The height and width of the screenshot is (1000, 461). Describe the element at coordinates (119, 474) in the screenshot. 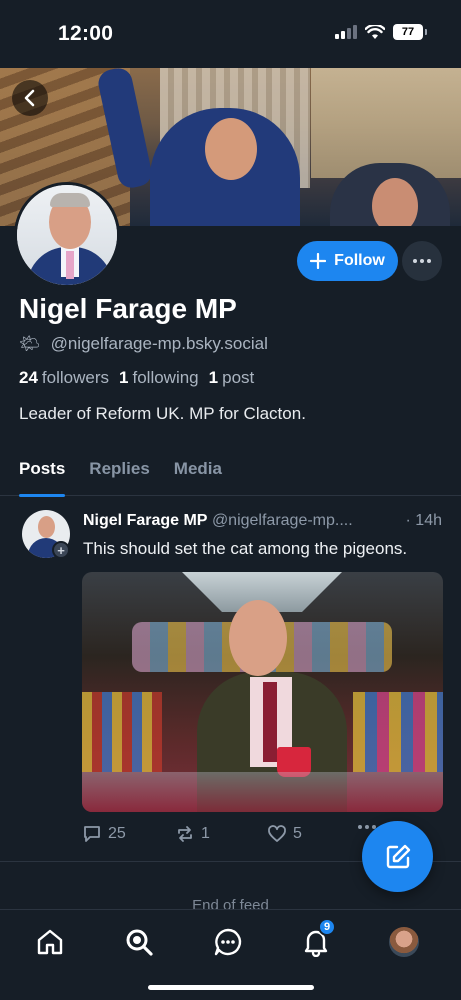

I see `tab-replies: Replies` at that location.